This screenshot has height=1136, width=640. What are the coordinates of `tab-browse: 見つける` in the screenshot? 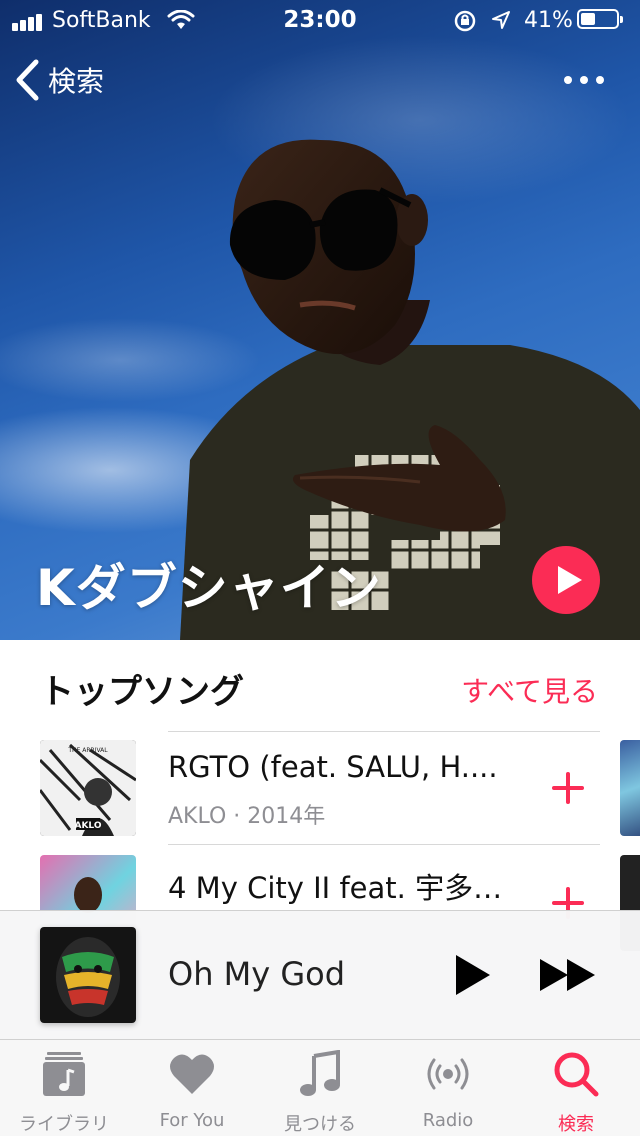 It's located at (320, 1088).